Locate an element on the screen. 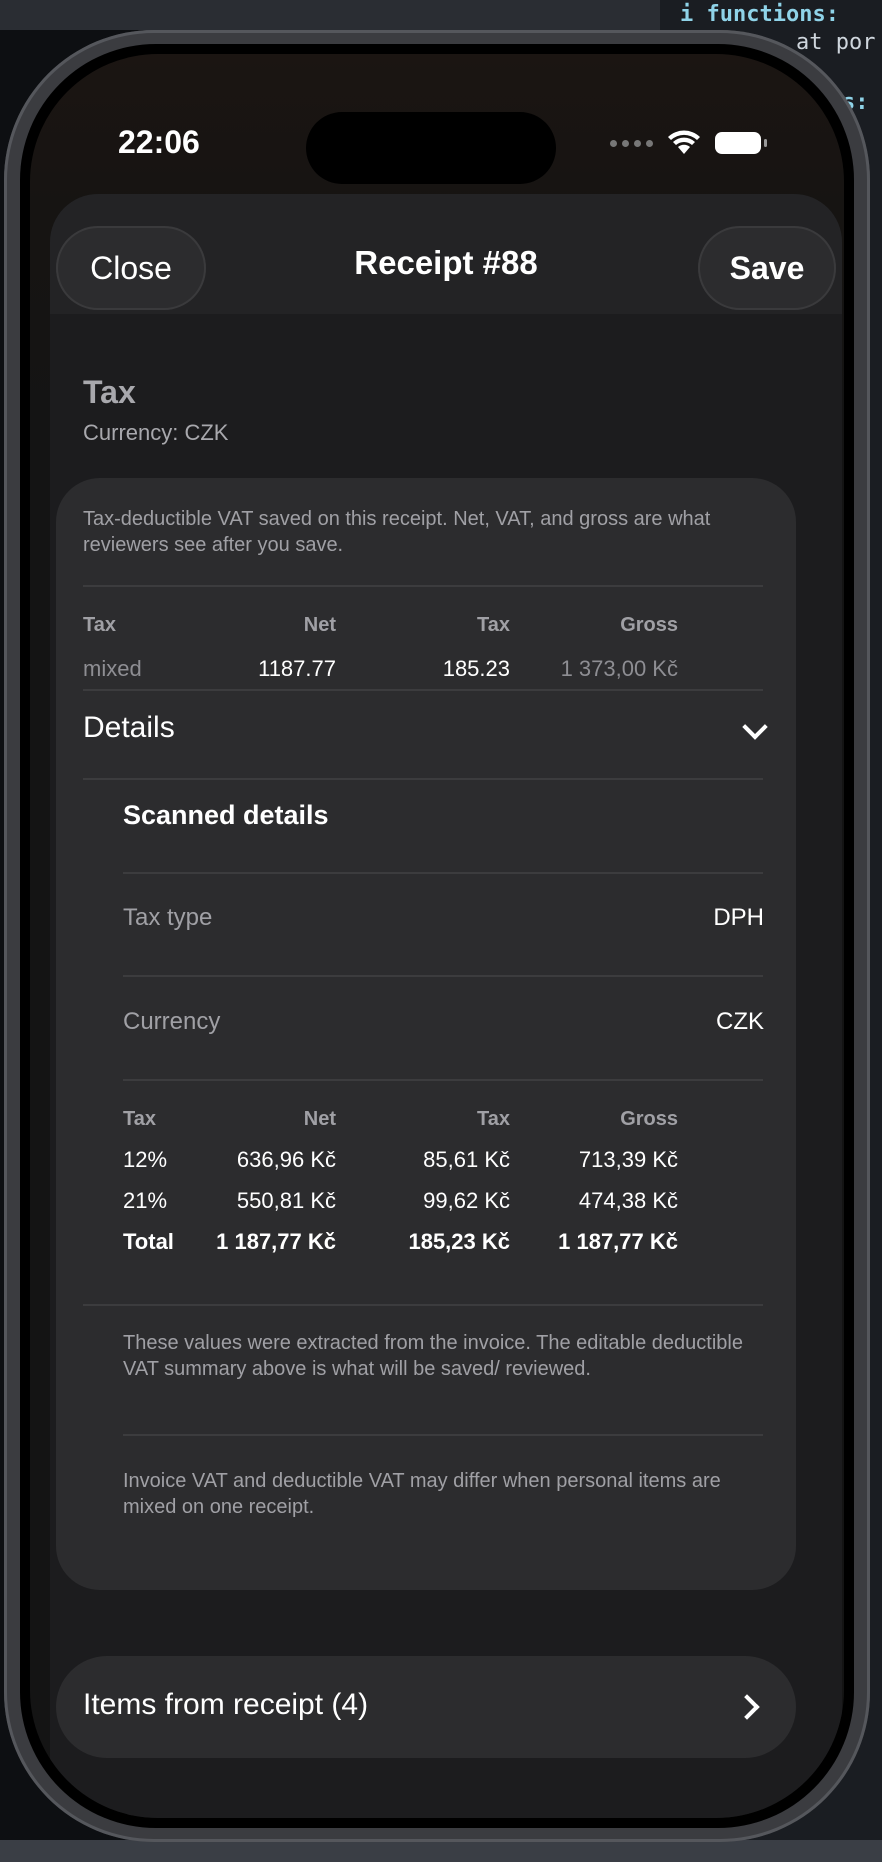 This screenshot has height=1862, width=882. background-window-bottom is located at coordinates (441, 1851).